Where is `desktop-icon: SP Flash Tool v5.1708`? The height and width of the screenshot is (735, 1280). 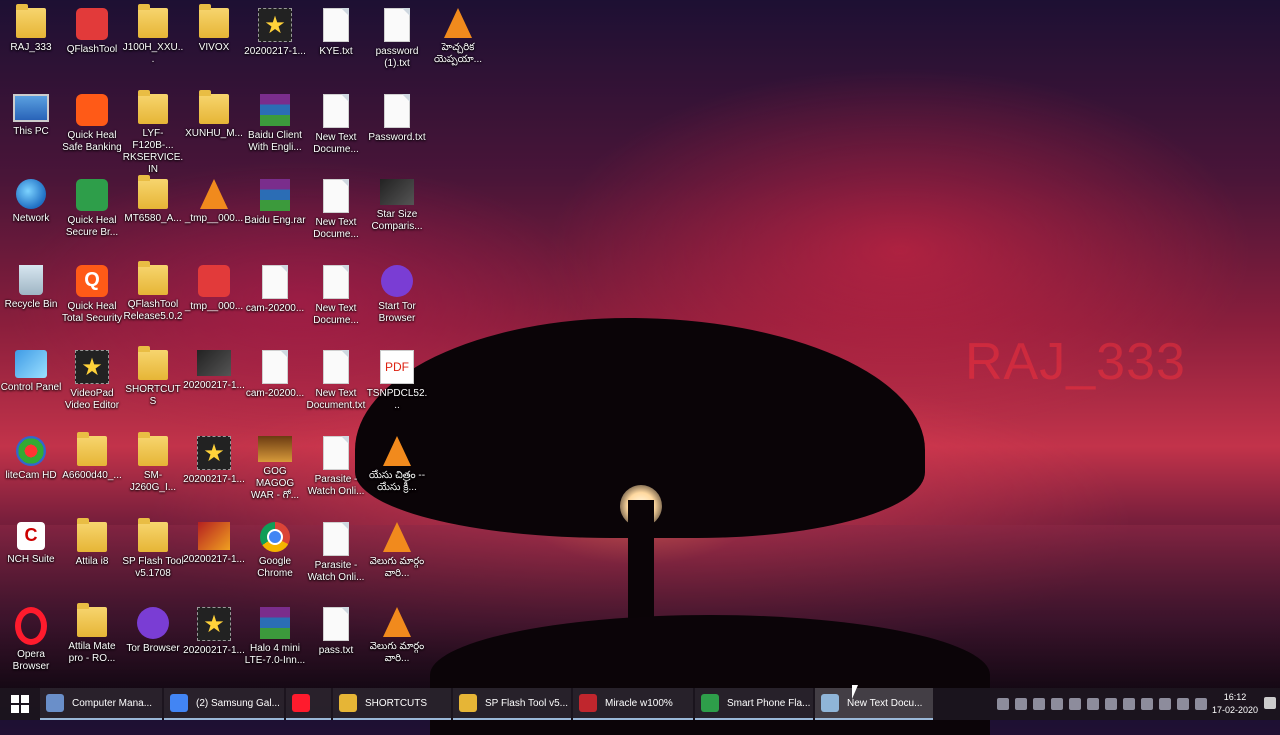
desktop-icon: SP Flash Tool v5.1708 is located at coordinates (153, 558).